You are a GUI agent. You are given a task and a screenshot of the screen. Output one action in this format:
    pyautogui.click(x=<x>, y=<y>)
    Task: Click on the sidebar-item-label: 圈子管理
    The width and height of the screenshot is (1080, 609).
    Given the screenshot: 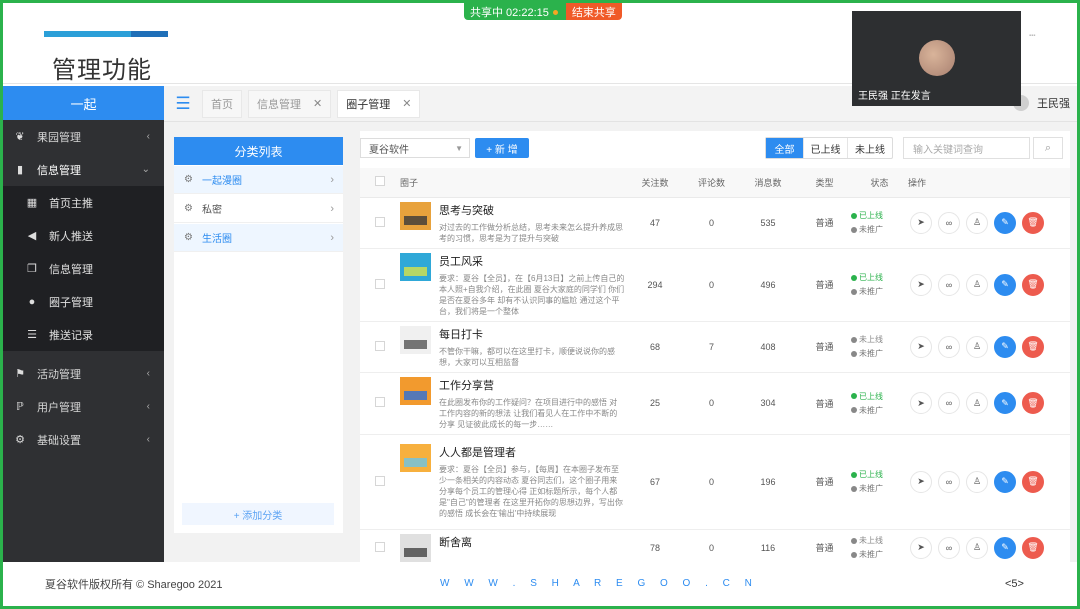 What is the action you would take?
    pyautogui.click(x=71, y=302)
    